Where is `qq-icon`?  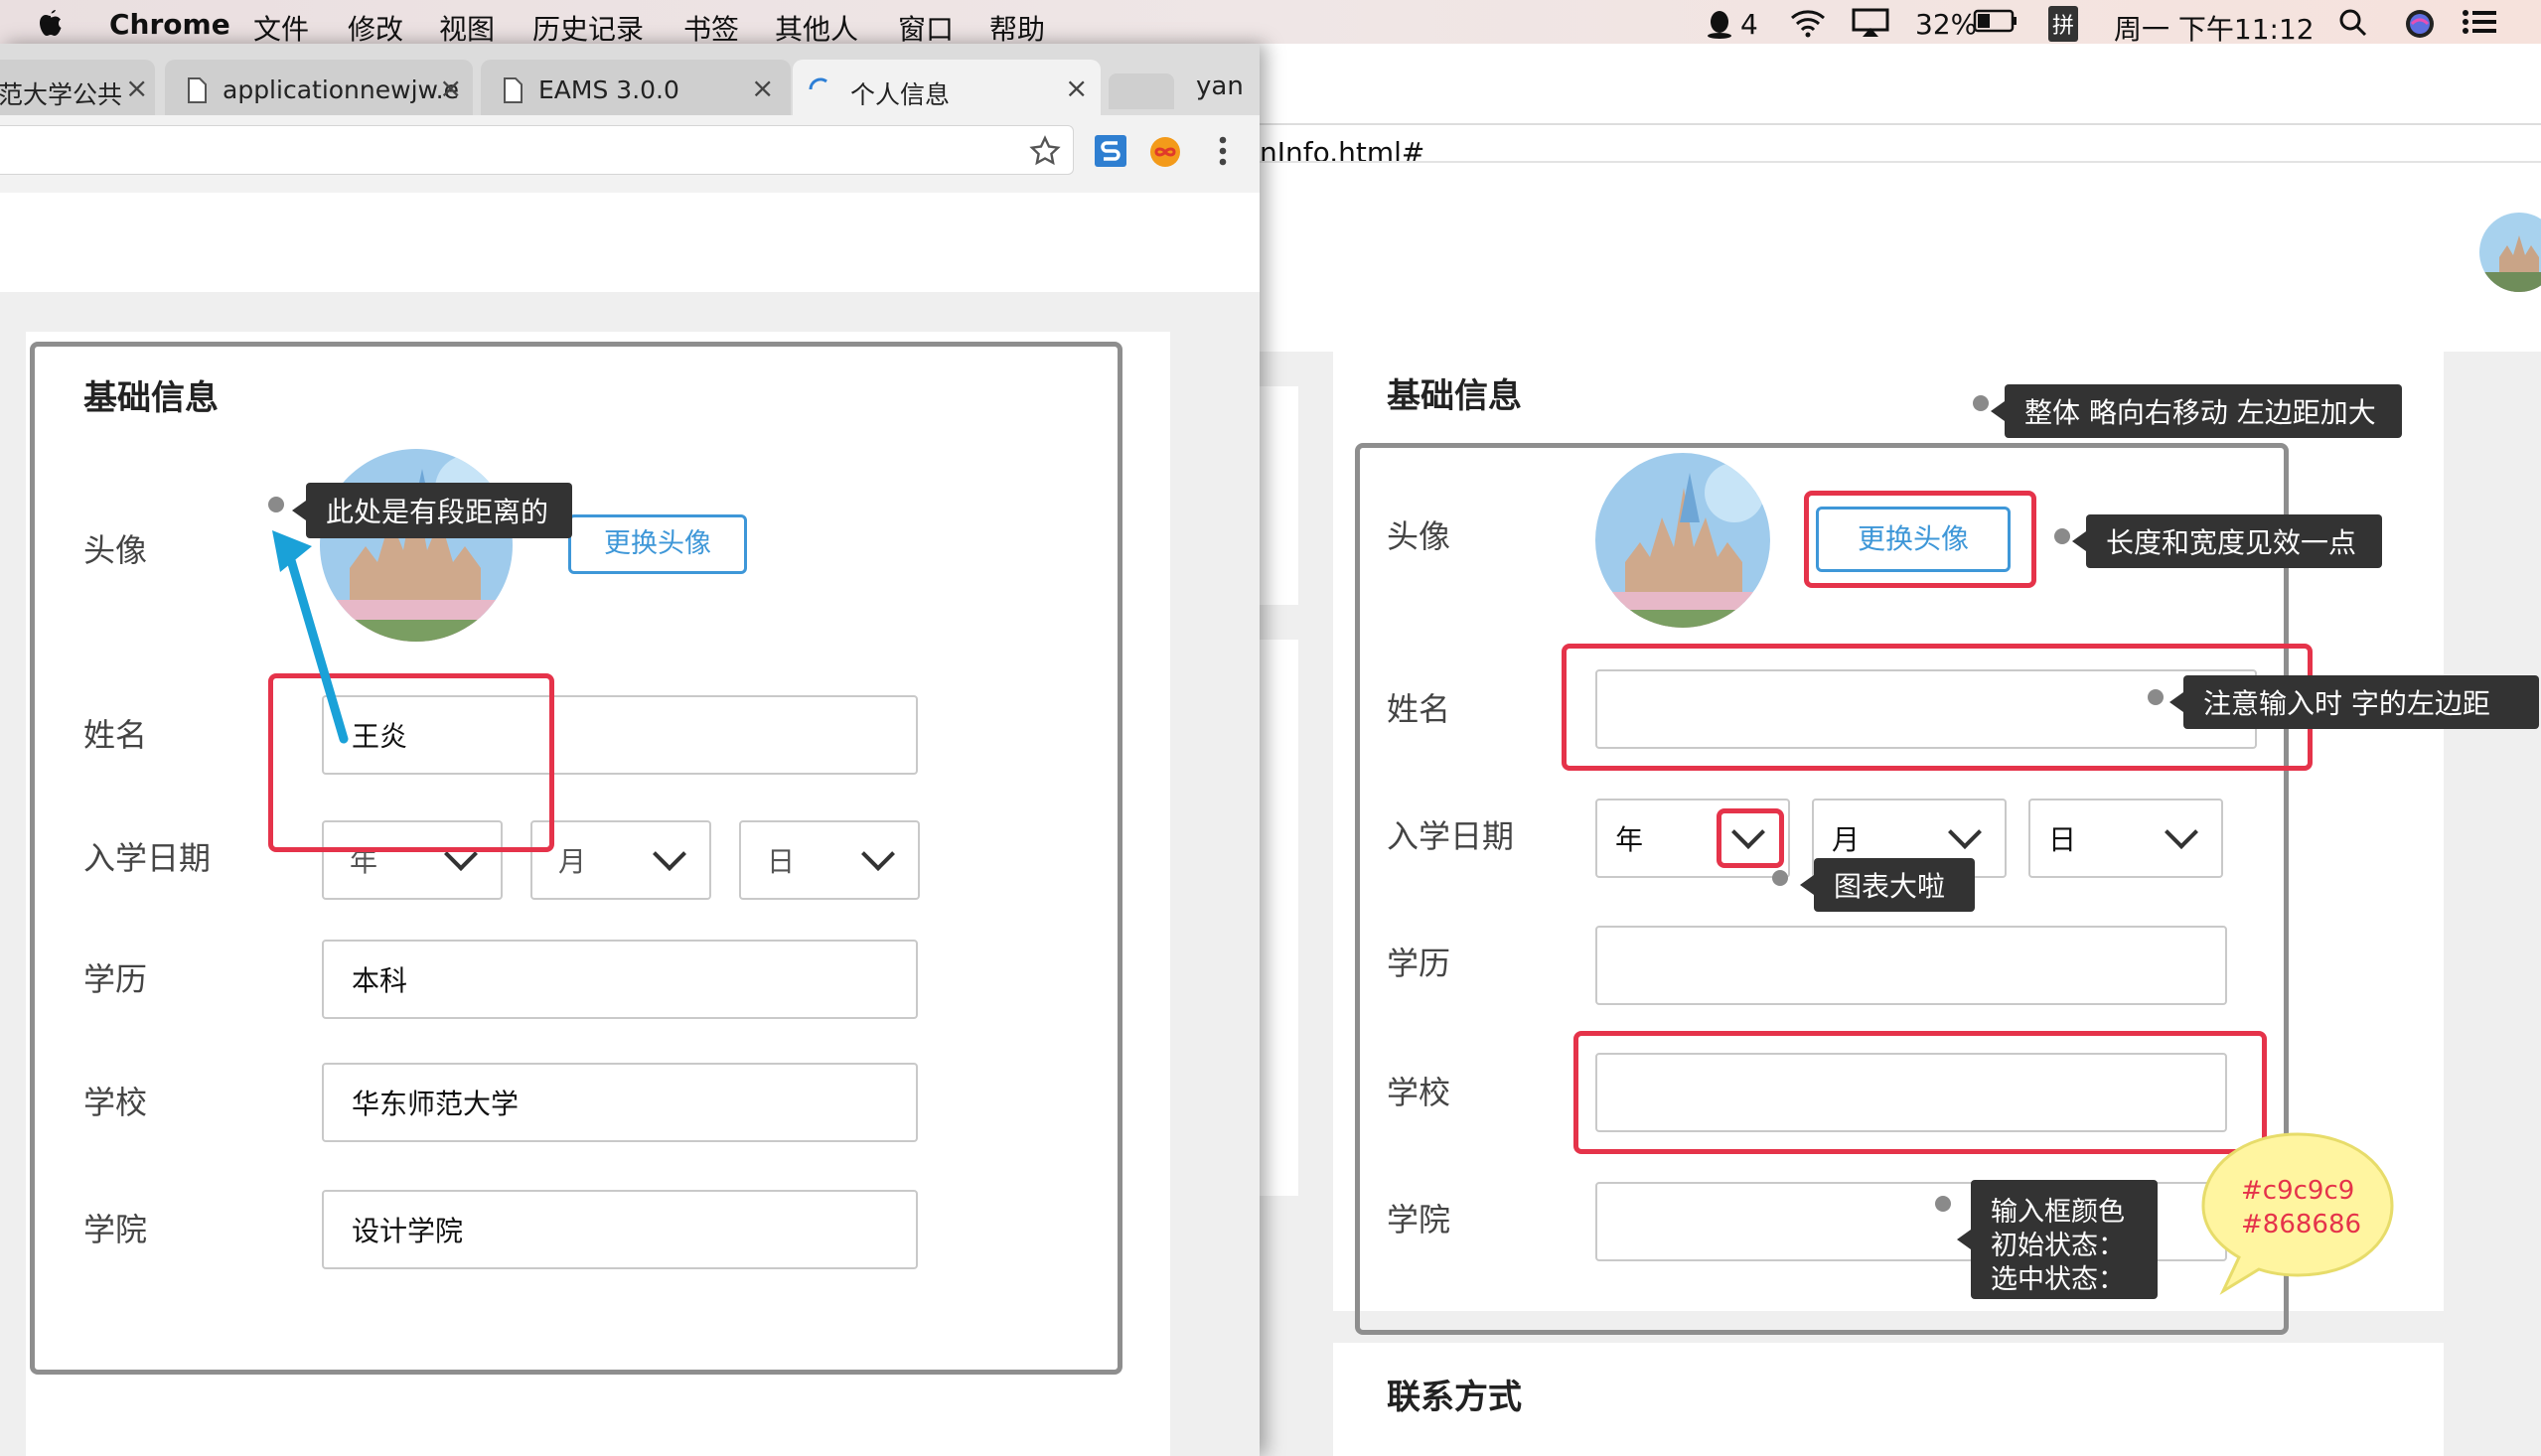 qq-icon is located at coordinates (1719, 27).